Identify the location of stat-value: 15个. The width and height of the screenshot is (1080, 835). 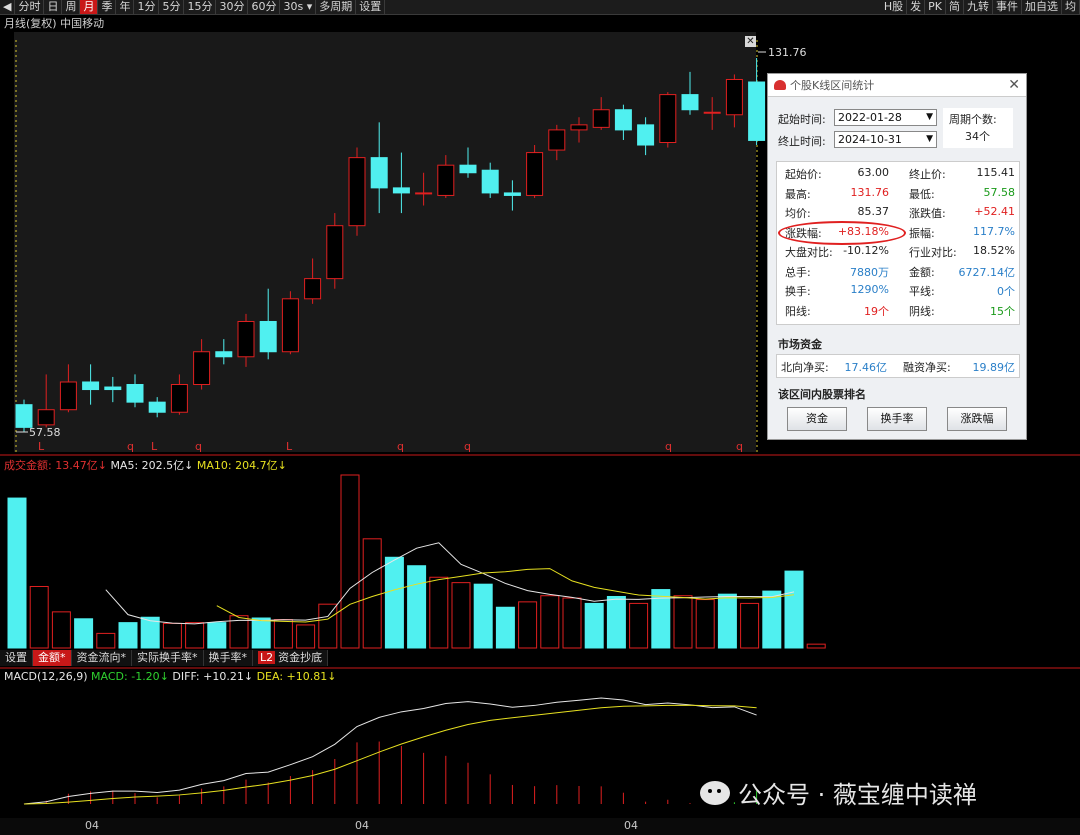
(1002, 311).